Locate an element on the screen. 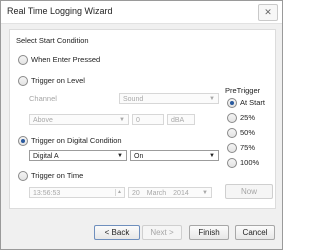 This screenshot has height=250, width=320. digital-input-value: Digital A is located at coordinates (46, 156).